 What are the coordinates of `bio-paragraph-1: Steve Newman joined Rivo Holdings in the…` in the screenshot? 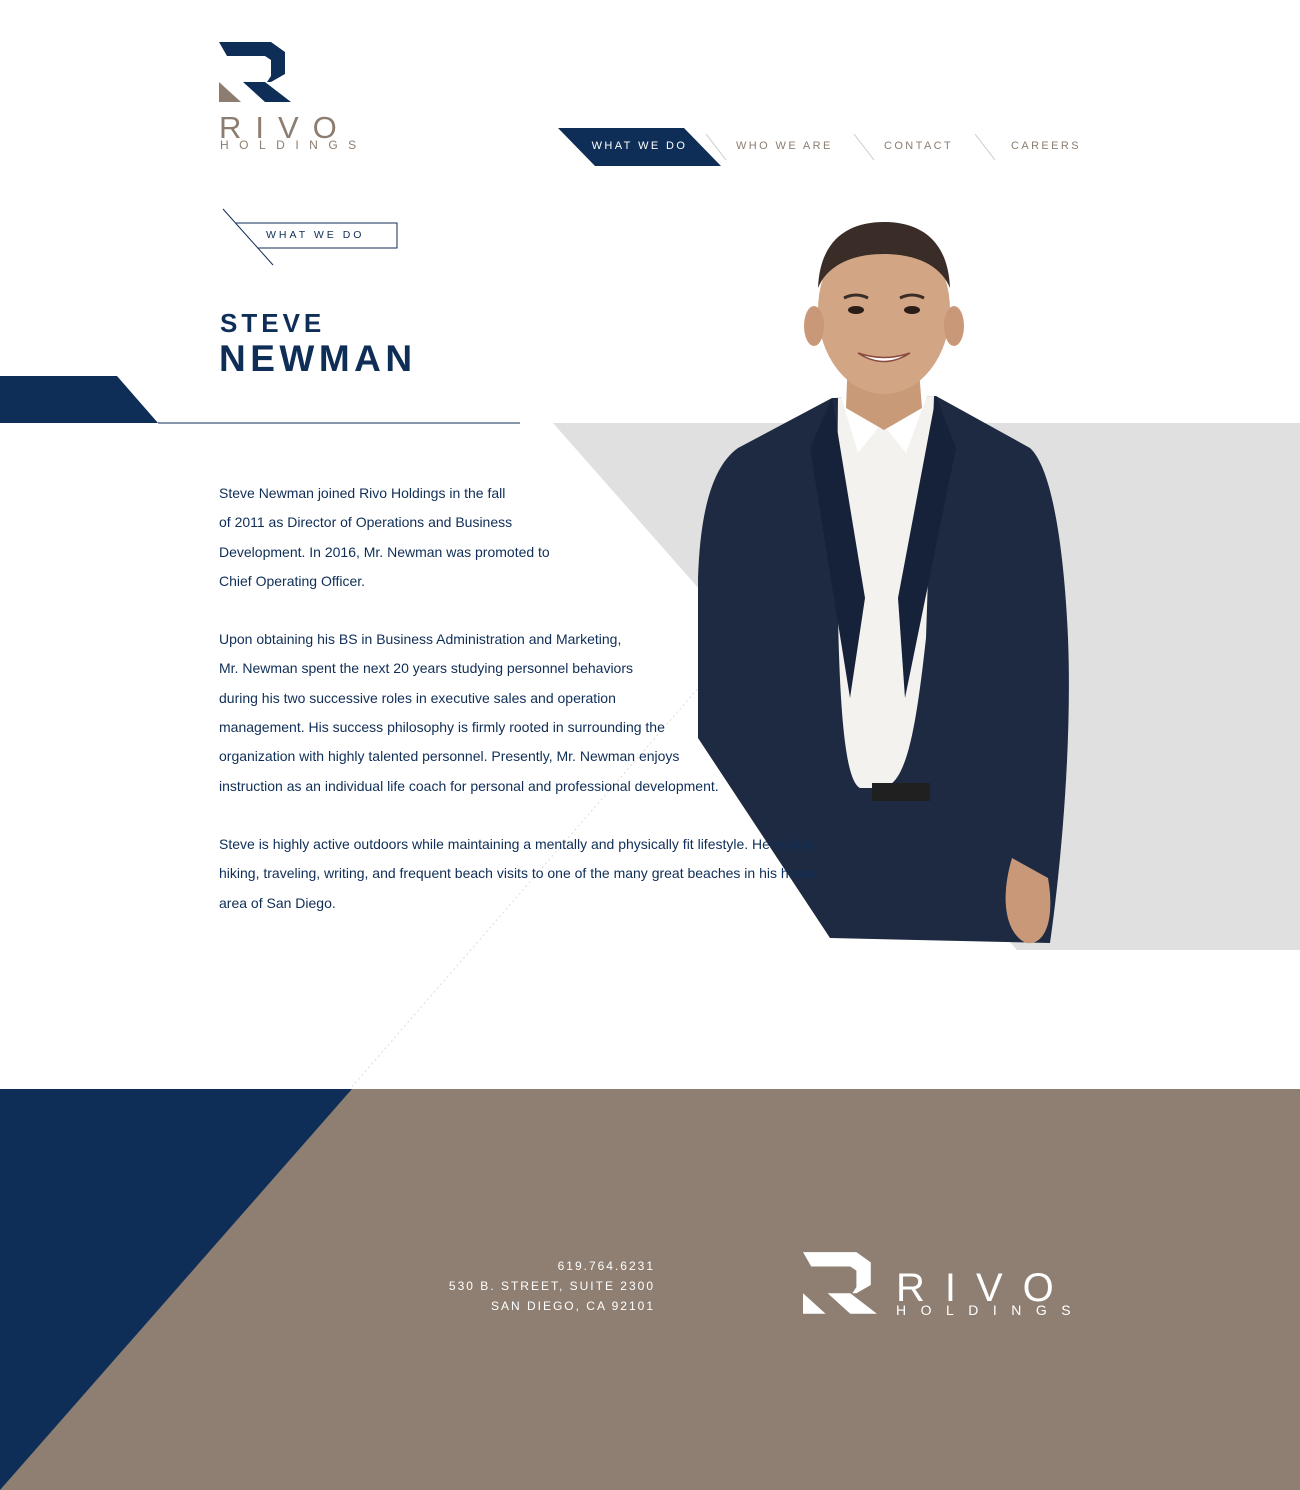 It's located at (389, 537).